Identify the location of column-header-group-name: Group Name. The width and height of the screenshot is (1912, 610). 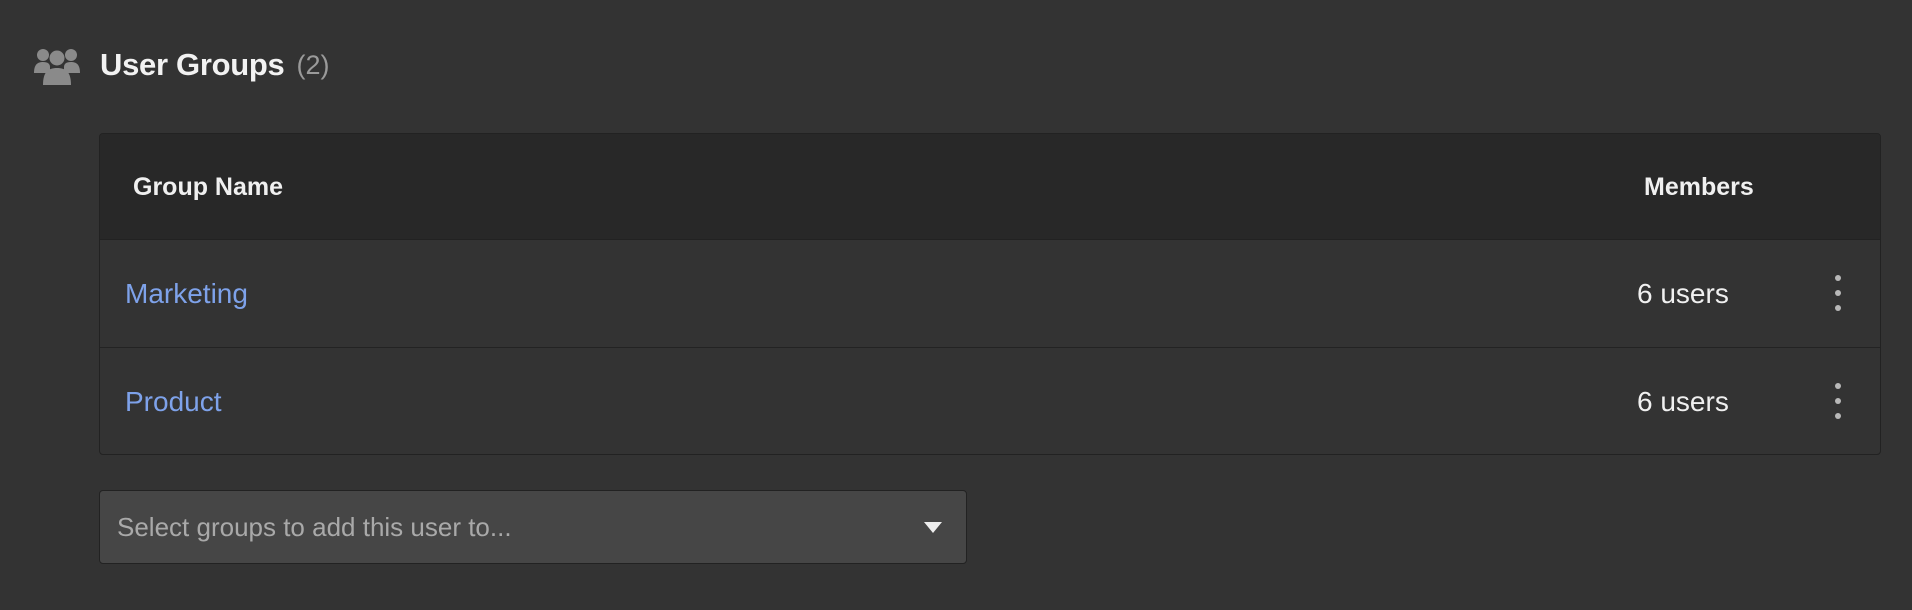
(208, 187).